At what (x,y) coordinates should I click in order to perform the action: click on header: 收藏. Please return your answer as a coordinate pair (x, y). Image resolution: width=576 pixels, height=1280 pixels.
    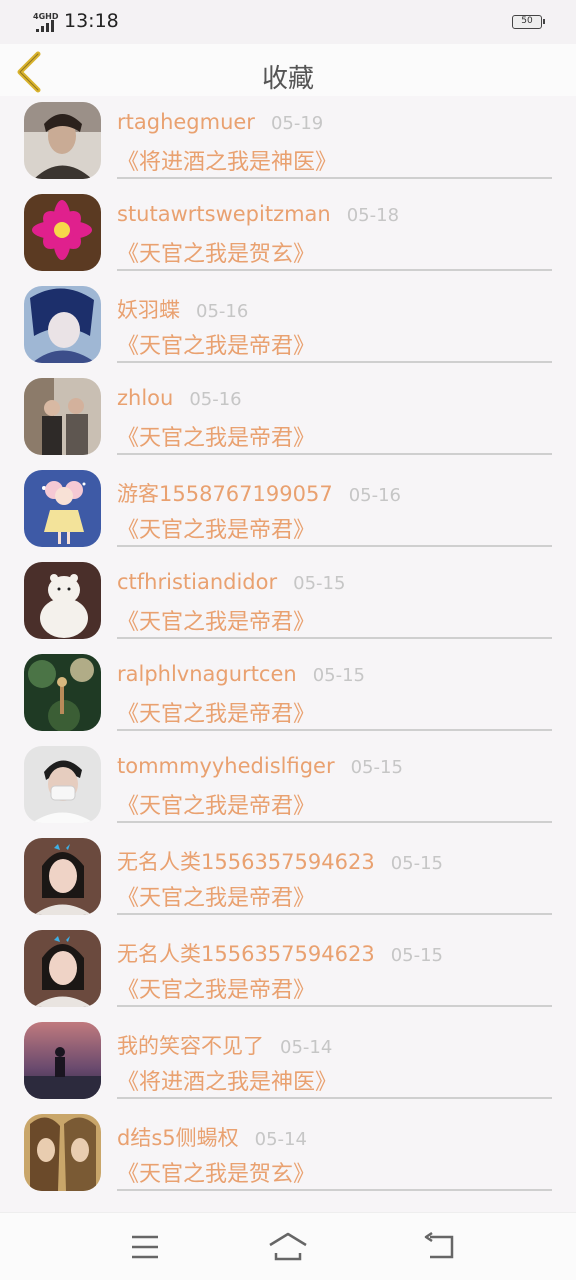
    Looking at the image, I should click on (288, 70).